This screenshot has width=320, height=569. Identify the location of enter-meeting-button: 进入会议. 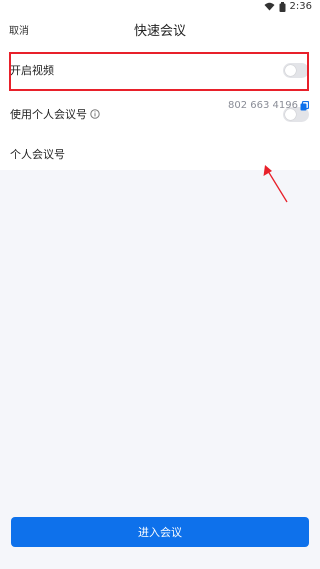
(160, 532).